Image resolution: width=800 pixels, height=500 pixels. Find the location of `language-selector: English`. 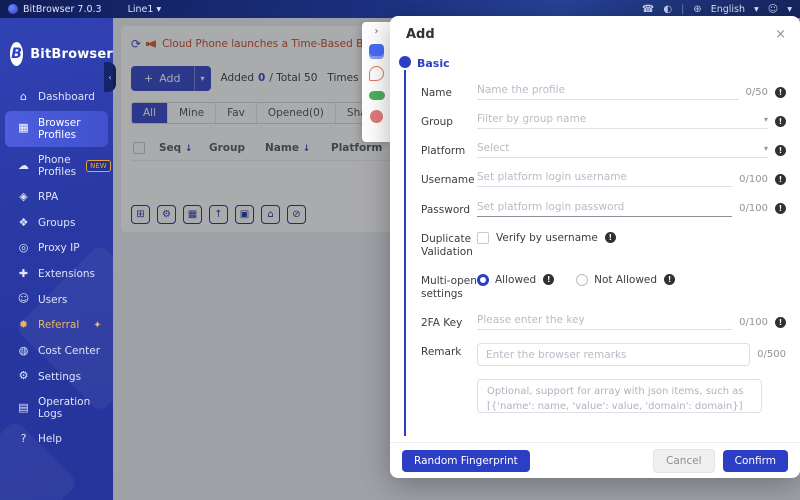

language-selector: English is located at coordinates (728, 9).